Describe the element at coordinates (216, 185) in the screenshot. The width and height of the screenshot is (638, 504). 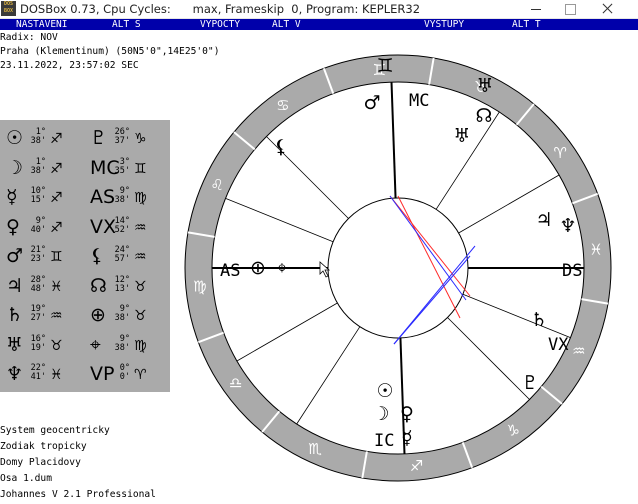
I see `zodiac-sign-icon: ♌` at that location.